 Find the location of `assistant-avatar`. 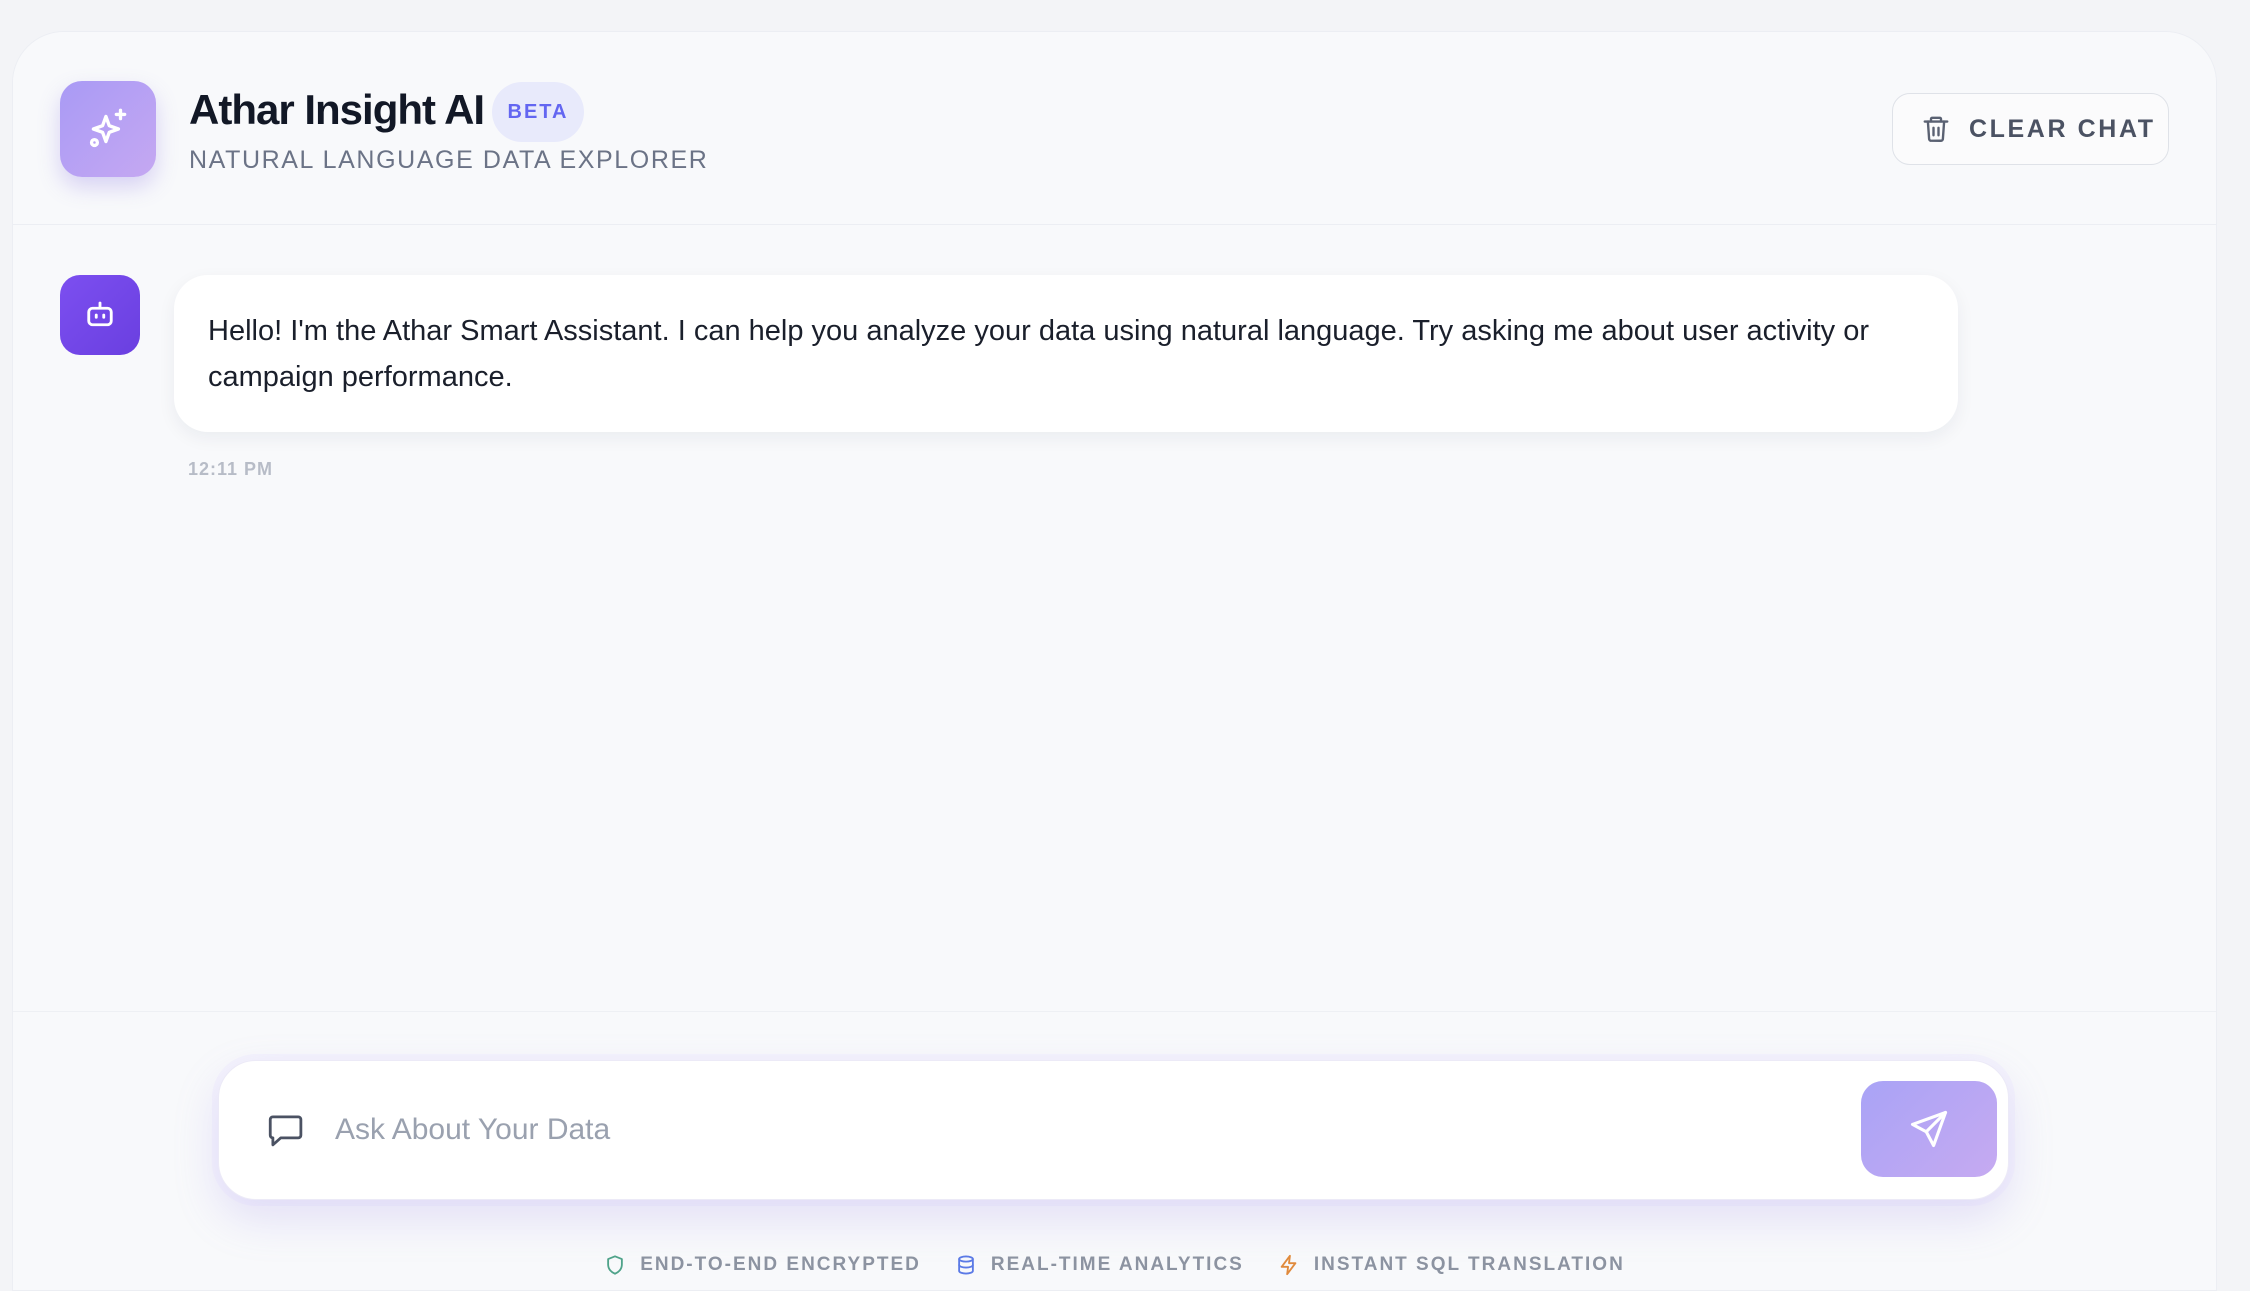

assistant-avatar is located at coordinates (100, 315).